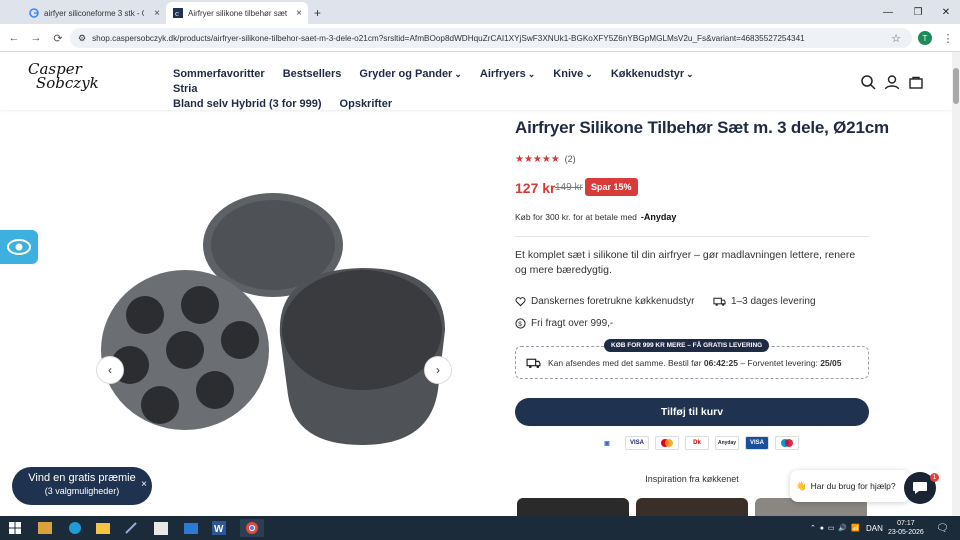 Image resolution: width=960 pixels, height=540 pixels. What do you see at coordinates (892, 82) in the screenshot?
I see `account-icon` at bounding box center [892, 82].